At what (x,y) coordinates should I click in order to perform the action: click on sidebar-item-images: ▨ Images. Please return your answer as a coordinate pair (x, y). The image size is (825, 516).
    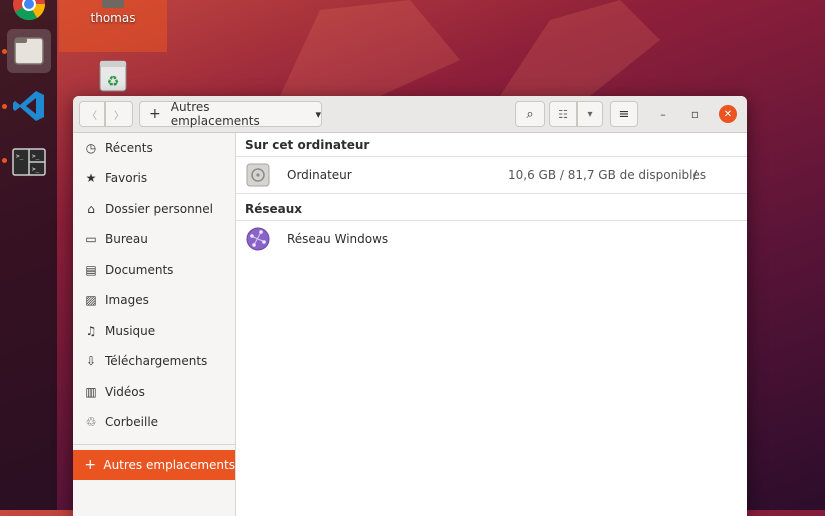
    Looking at the image, I should click on (154, 300).